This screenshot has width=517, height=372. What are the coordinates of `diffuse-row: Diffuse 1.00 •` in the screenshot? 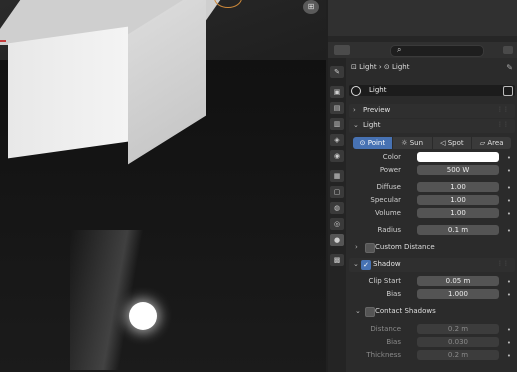 It's located at (432, 187).